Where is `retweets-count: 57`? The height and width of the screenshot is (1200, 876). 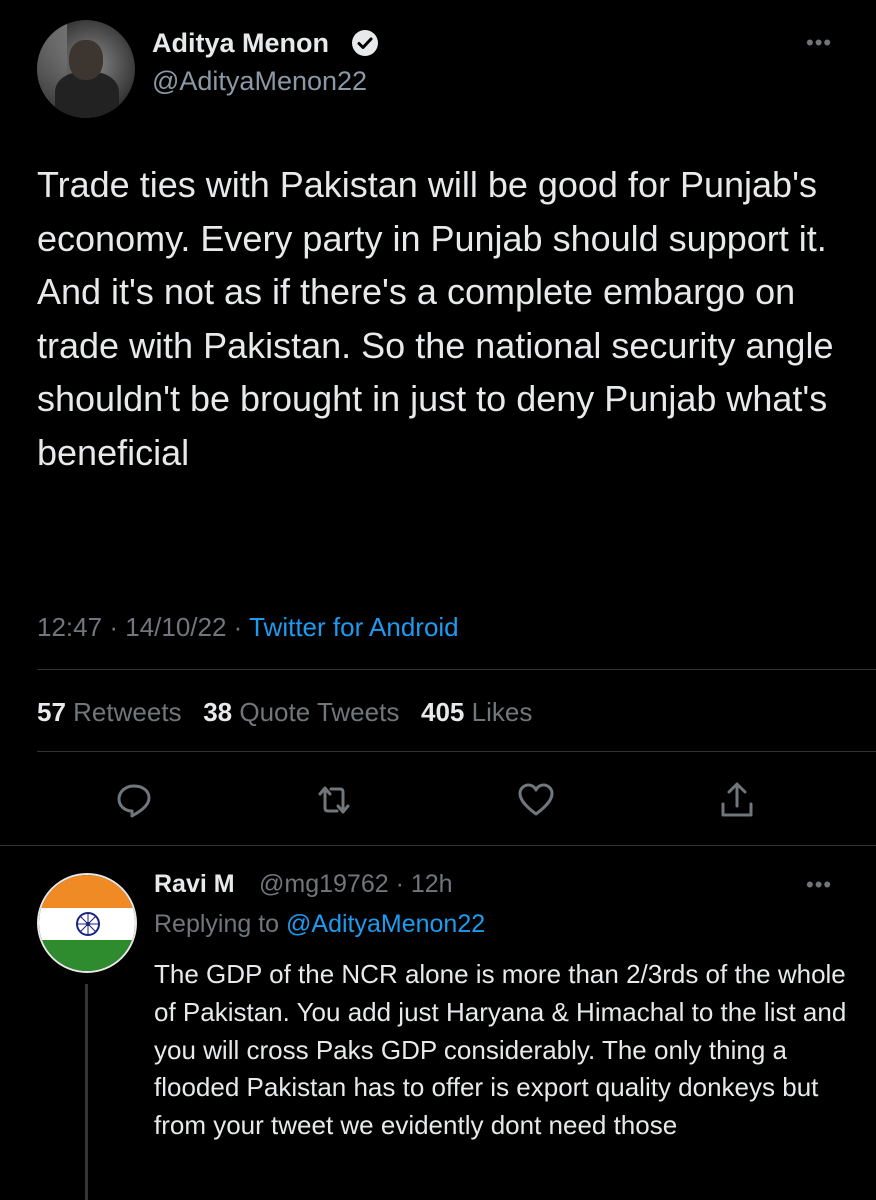 retweets-count: 57 is located at coordinates (51, 712).